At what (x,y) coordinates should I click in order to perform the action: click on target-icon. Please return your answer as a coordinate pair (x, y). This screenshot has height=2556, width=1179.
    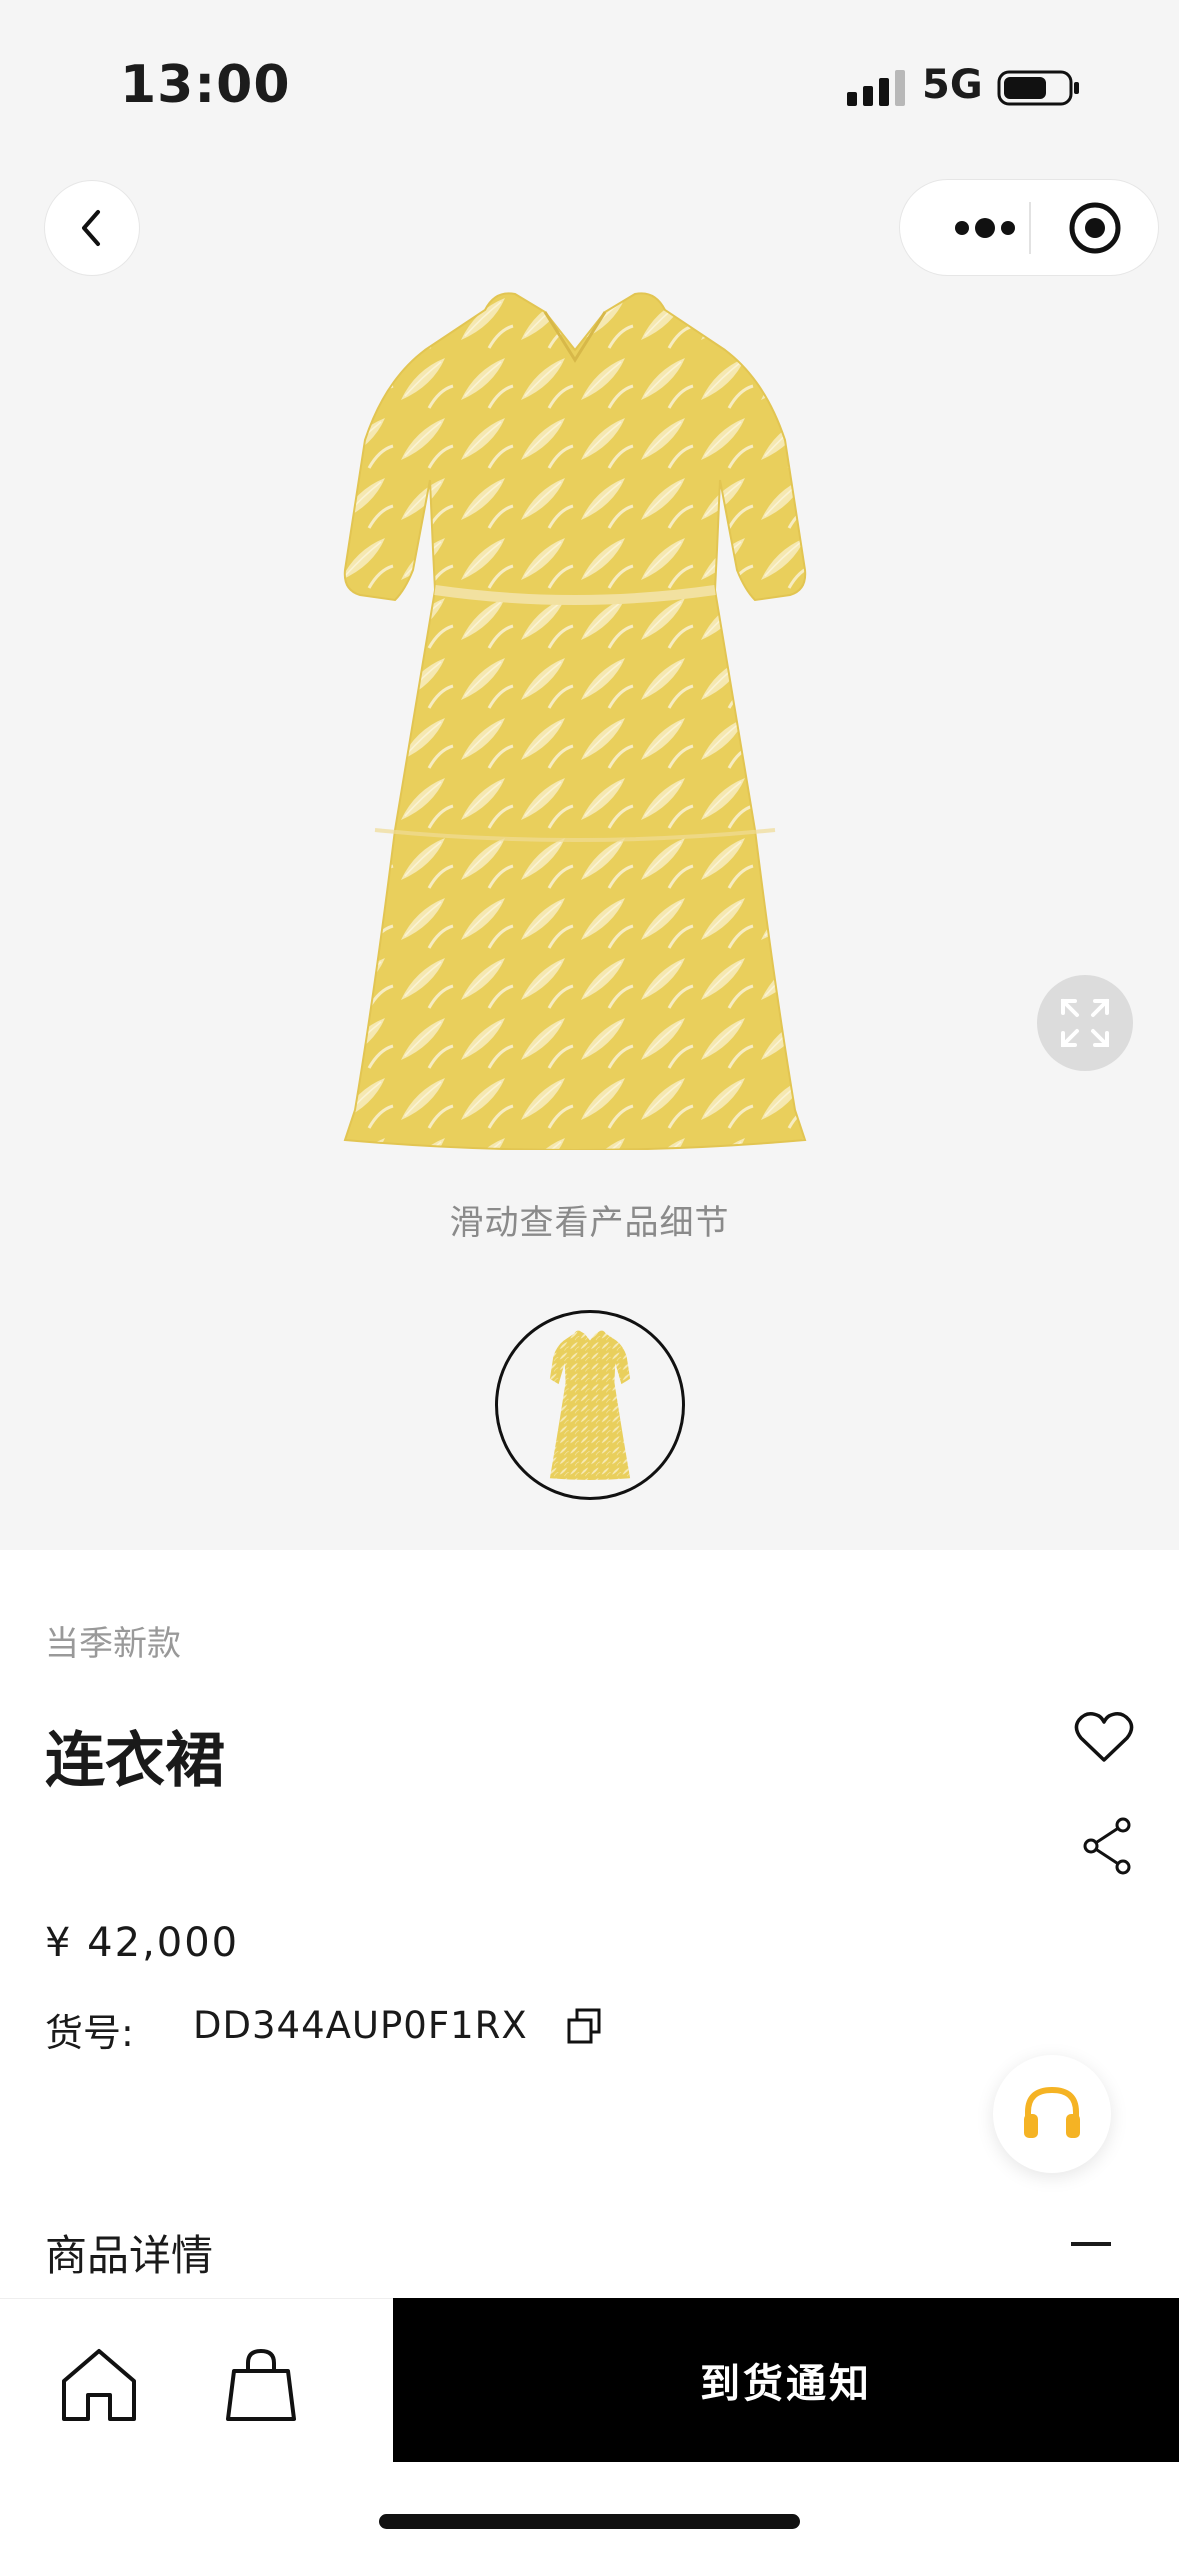
    Looking at the image, I should click on (1095, 227).